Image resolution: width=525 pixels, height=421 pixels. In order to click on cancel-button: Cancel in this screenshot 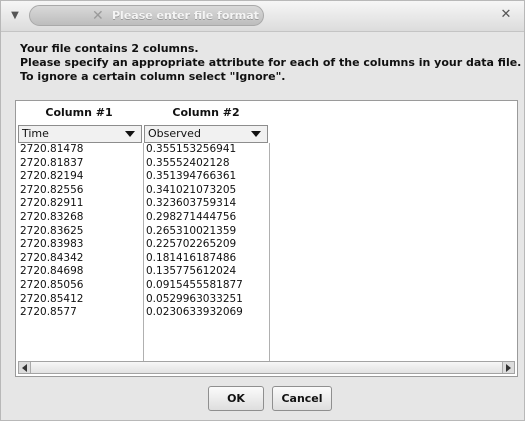, I will do `click(302, 398)`.